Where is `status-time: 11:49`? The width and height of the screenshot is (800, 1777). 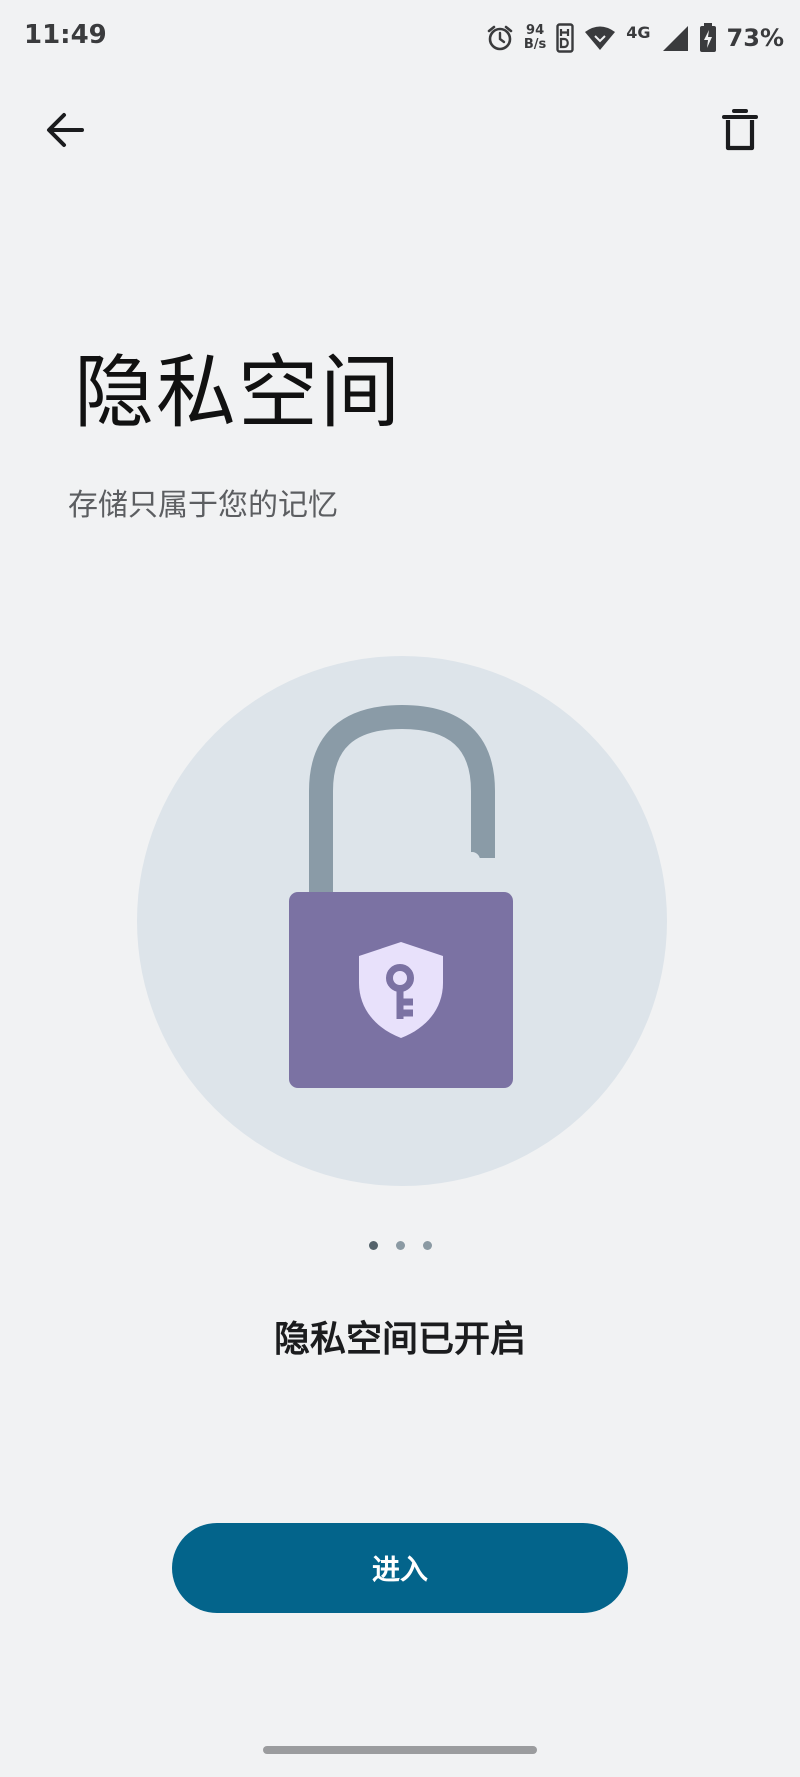 status-time: 11:49 is located at coordinates (65, 35).